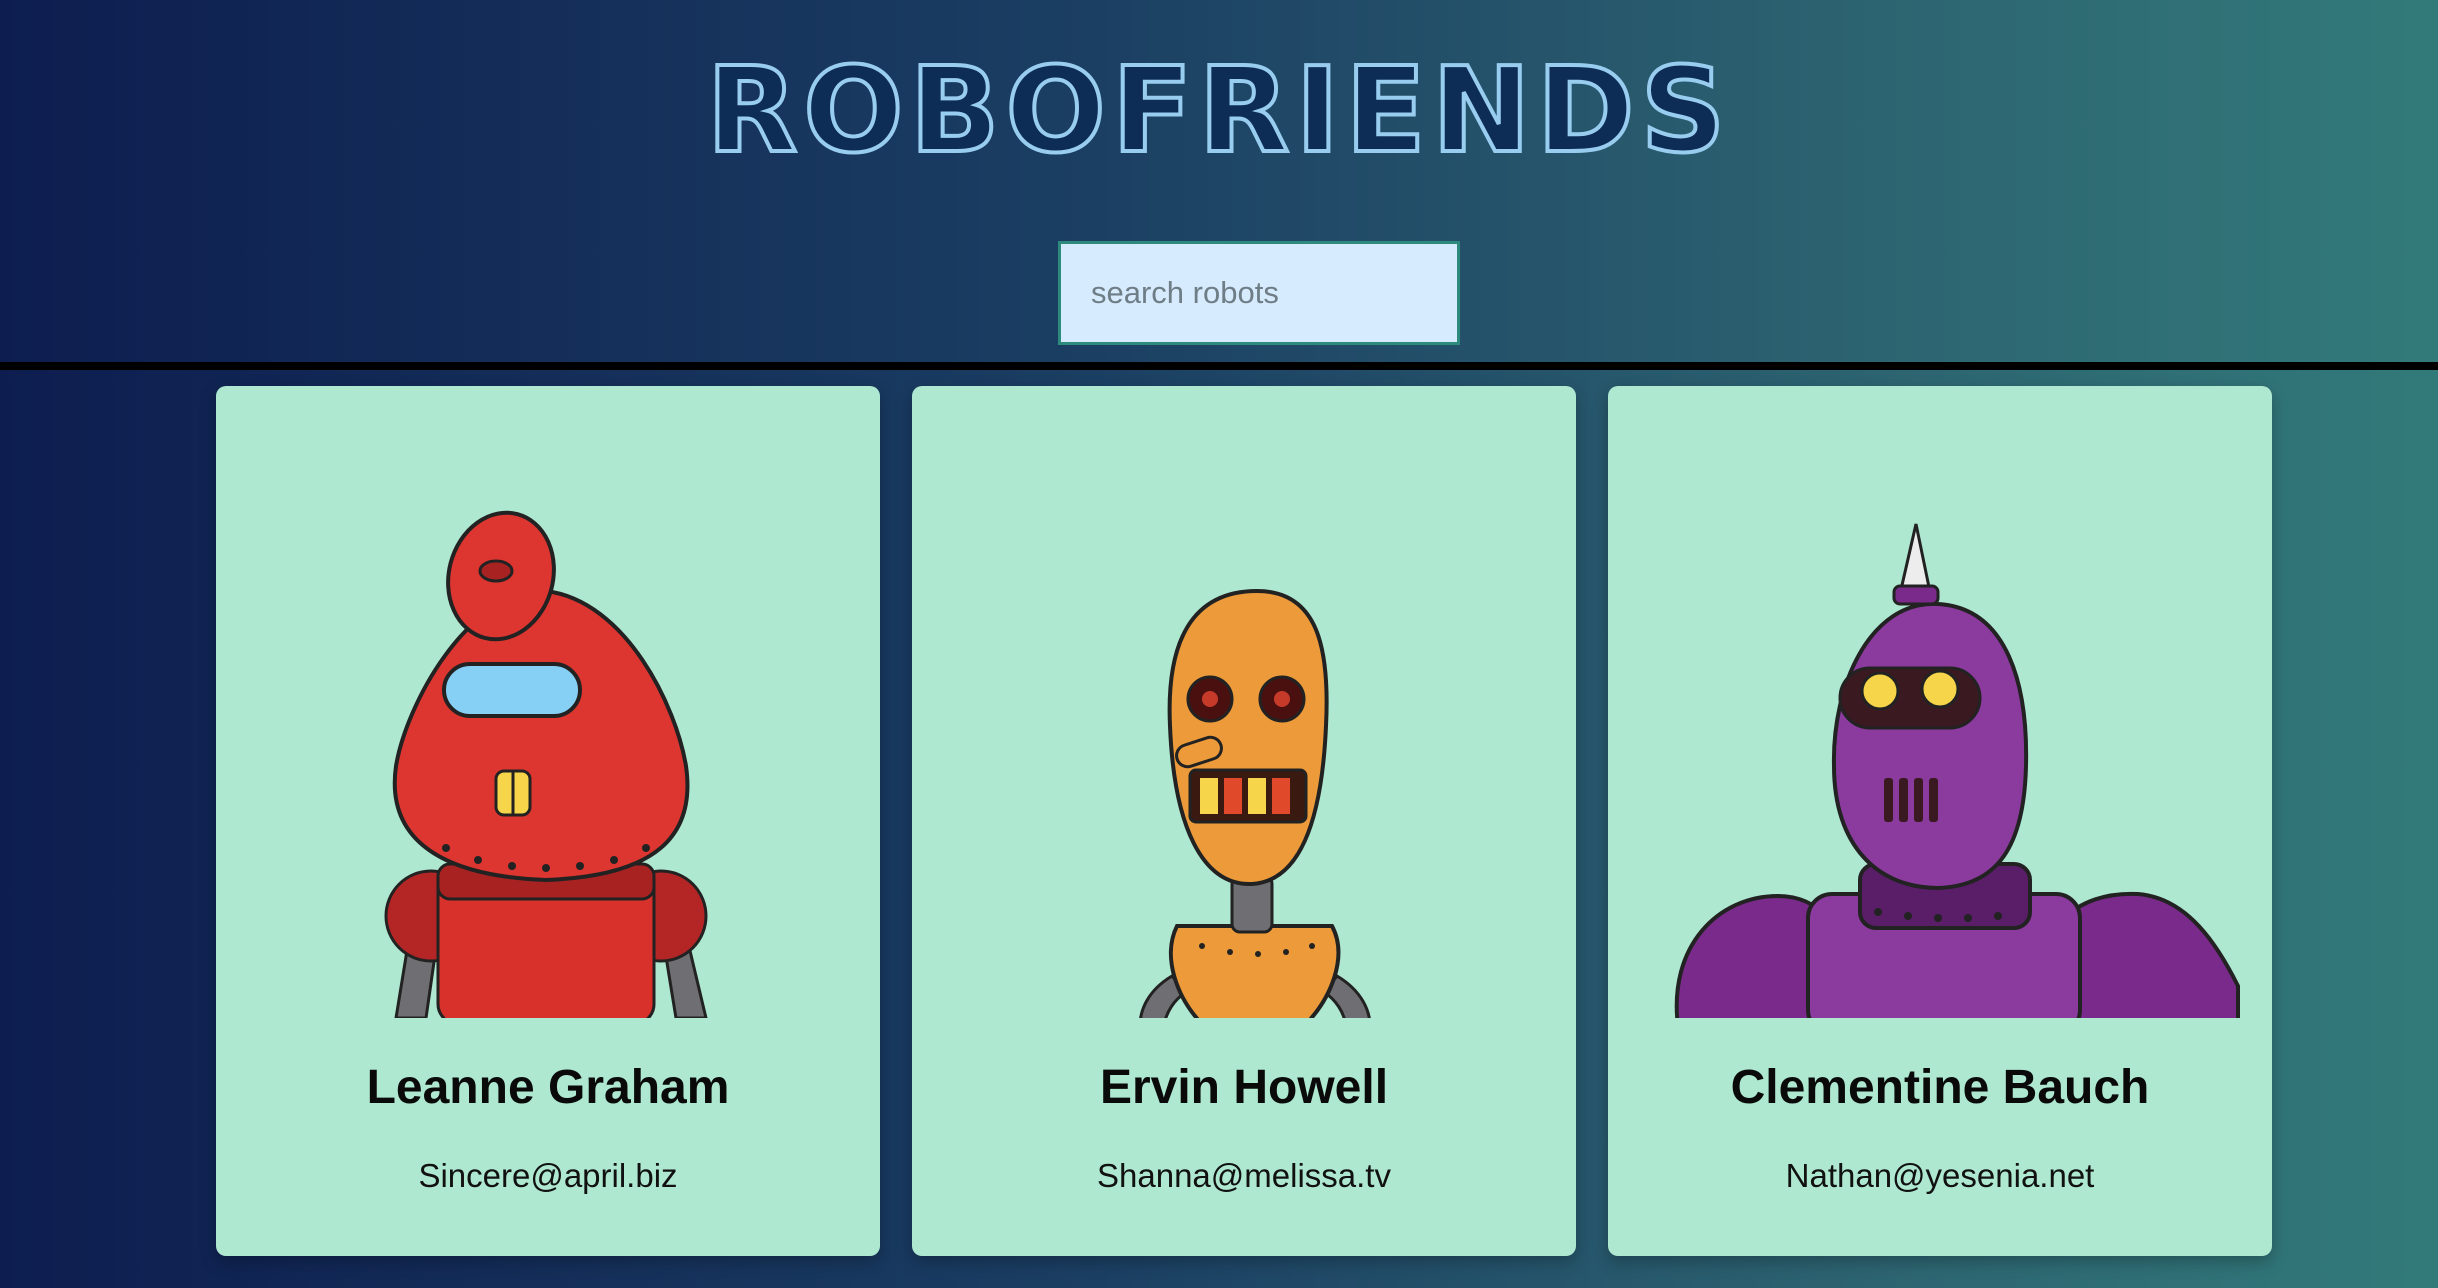 This screenshot has width=2438, height=1288. I want to click on header-divider, so click(1219, 366).